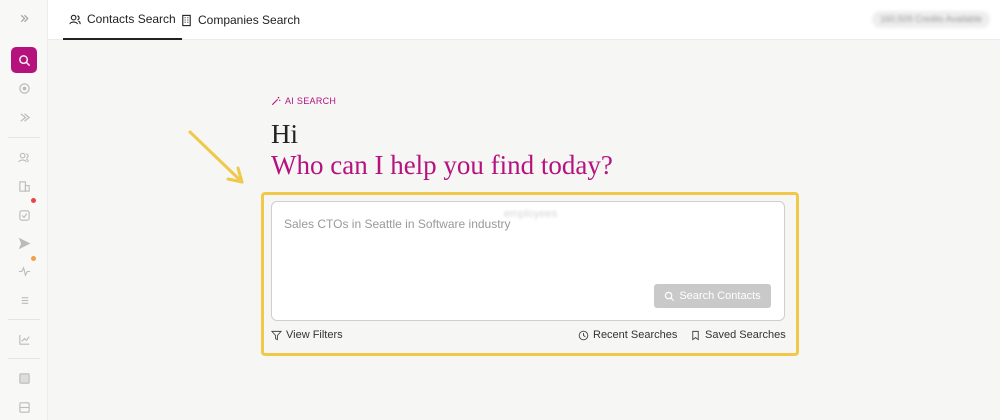 Image resolution: width=1000 pixels, height=420 pixels. Describe the element at coordinates (131, 19) in the screenshot. I see `tab-label: Contacts Search` at that location.